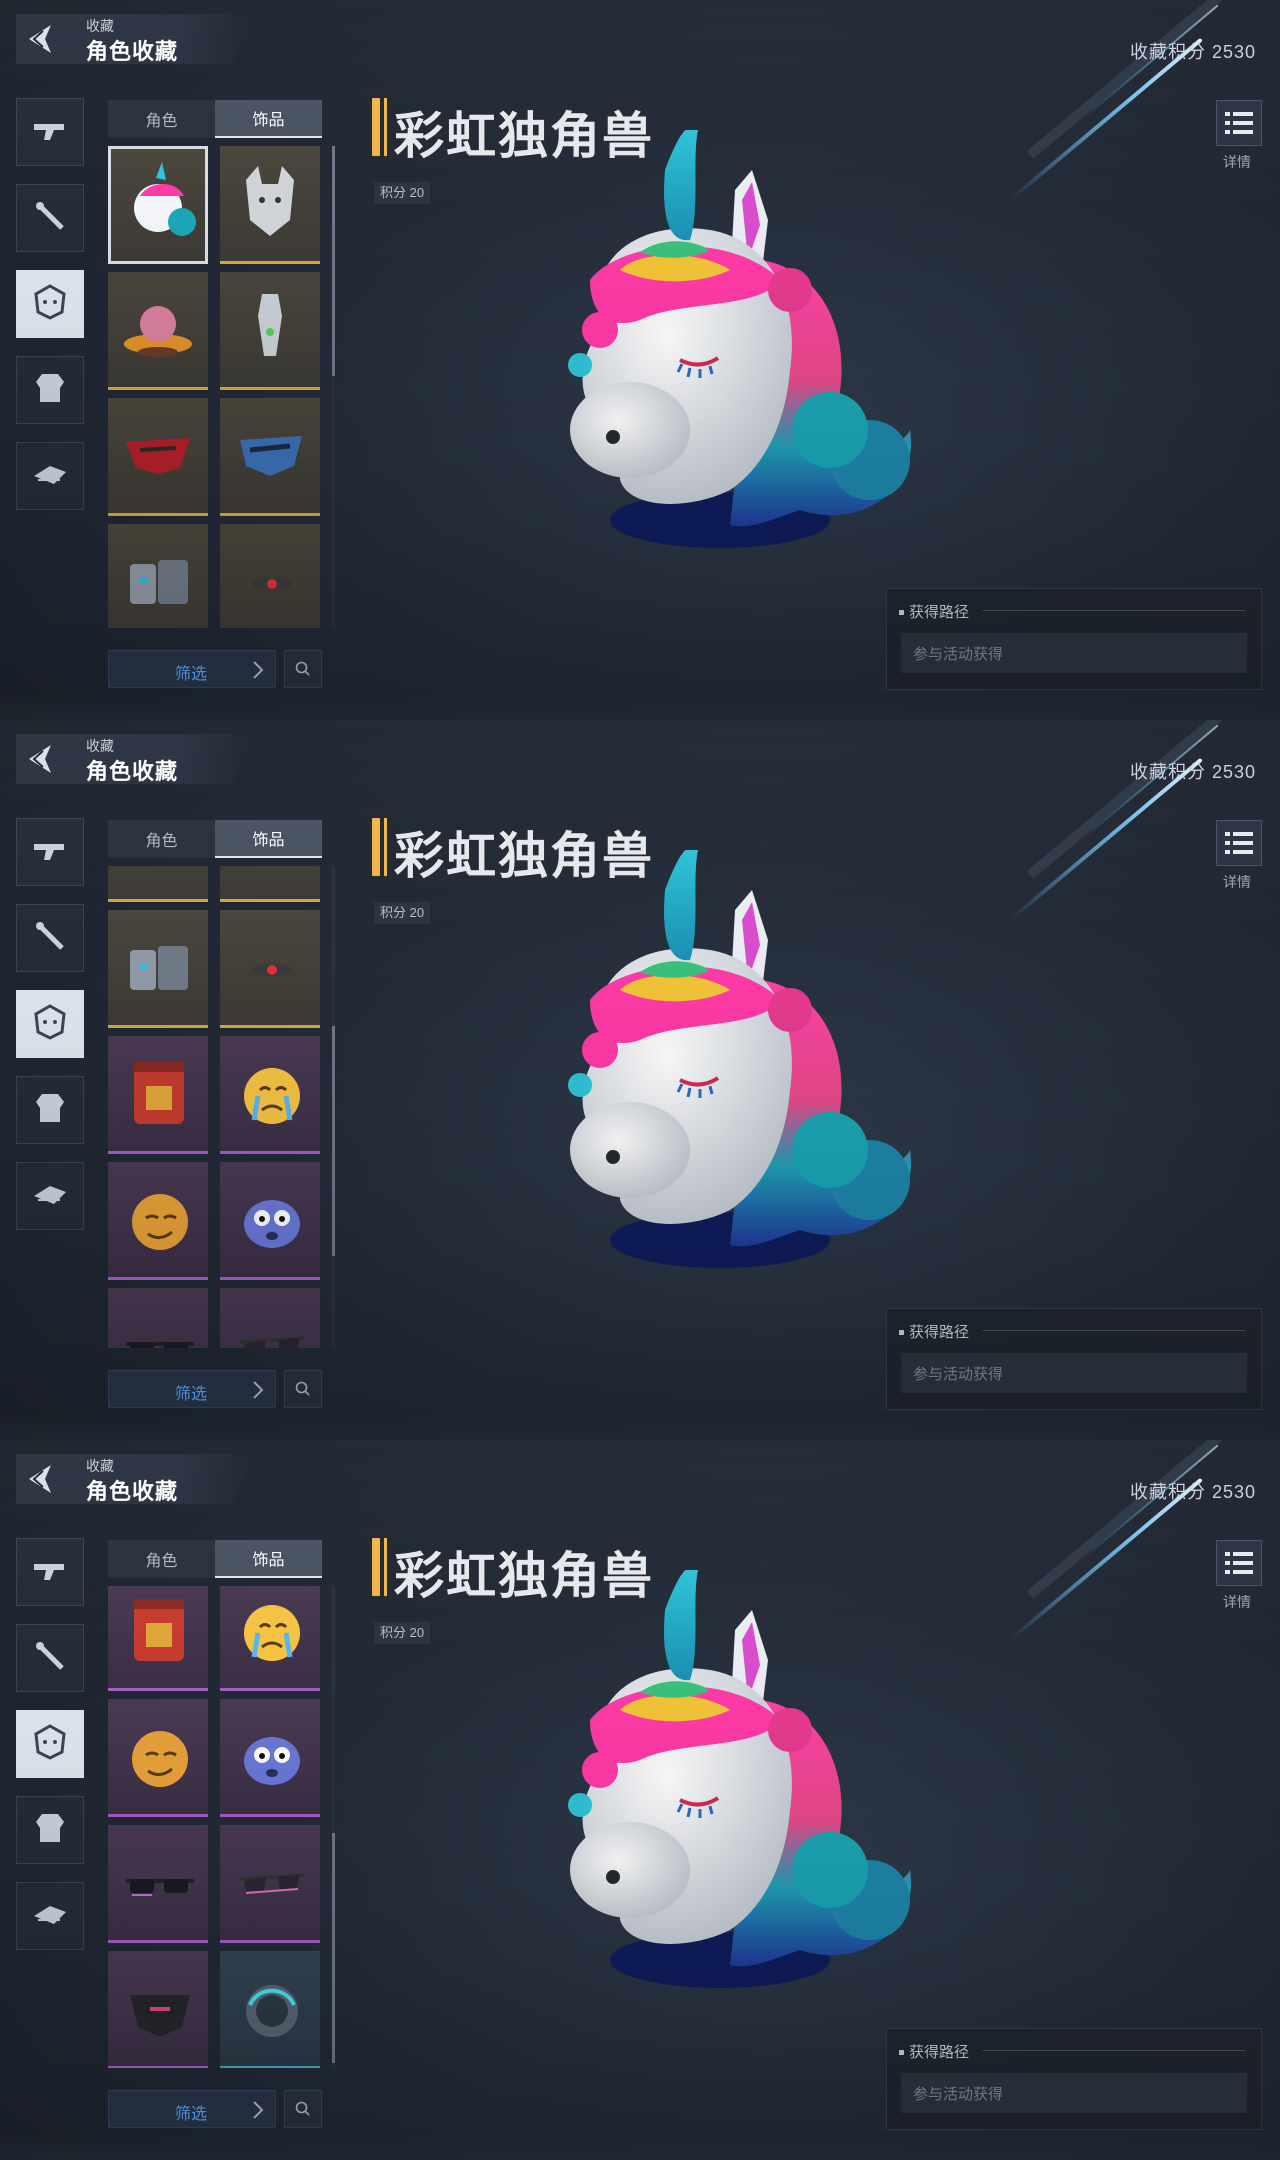  I want to click on red-visor-icon, so click(158, 456).